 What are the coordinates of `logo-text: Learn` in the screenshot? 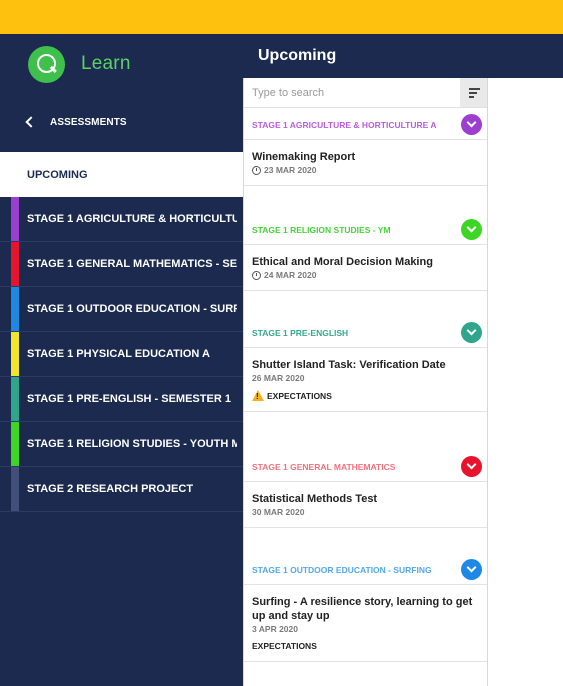 It's located at (106, 63).